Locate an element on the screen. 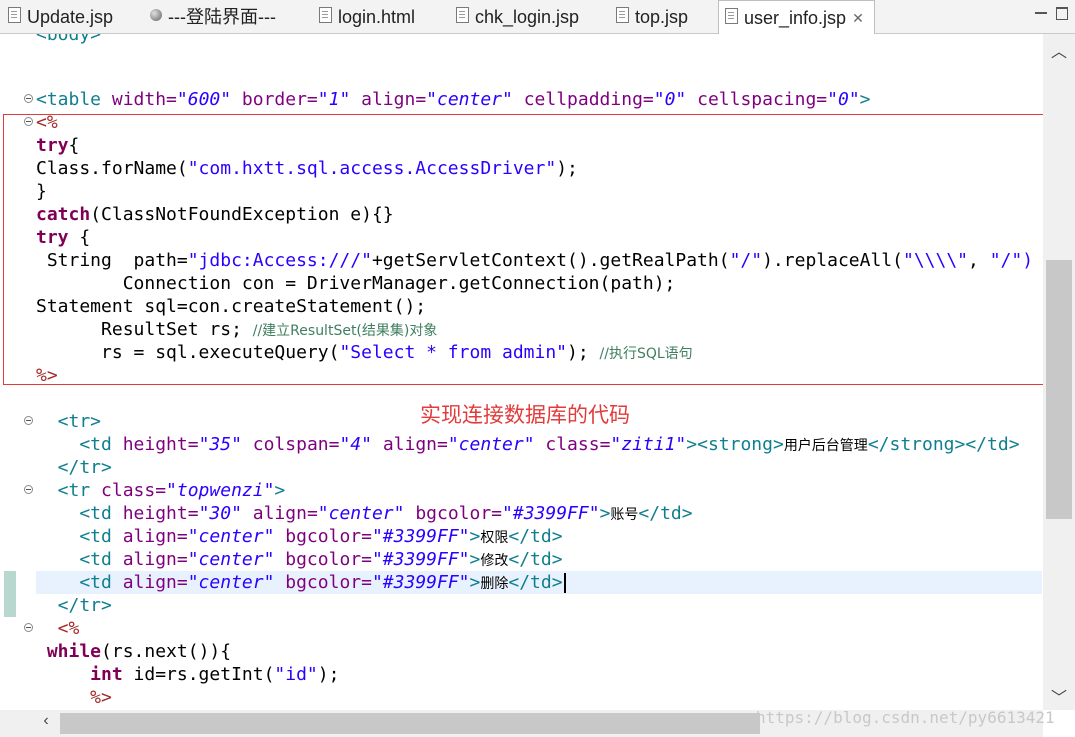  scroll-down-icon: ﹀ is located at coordinates (1059, 696).